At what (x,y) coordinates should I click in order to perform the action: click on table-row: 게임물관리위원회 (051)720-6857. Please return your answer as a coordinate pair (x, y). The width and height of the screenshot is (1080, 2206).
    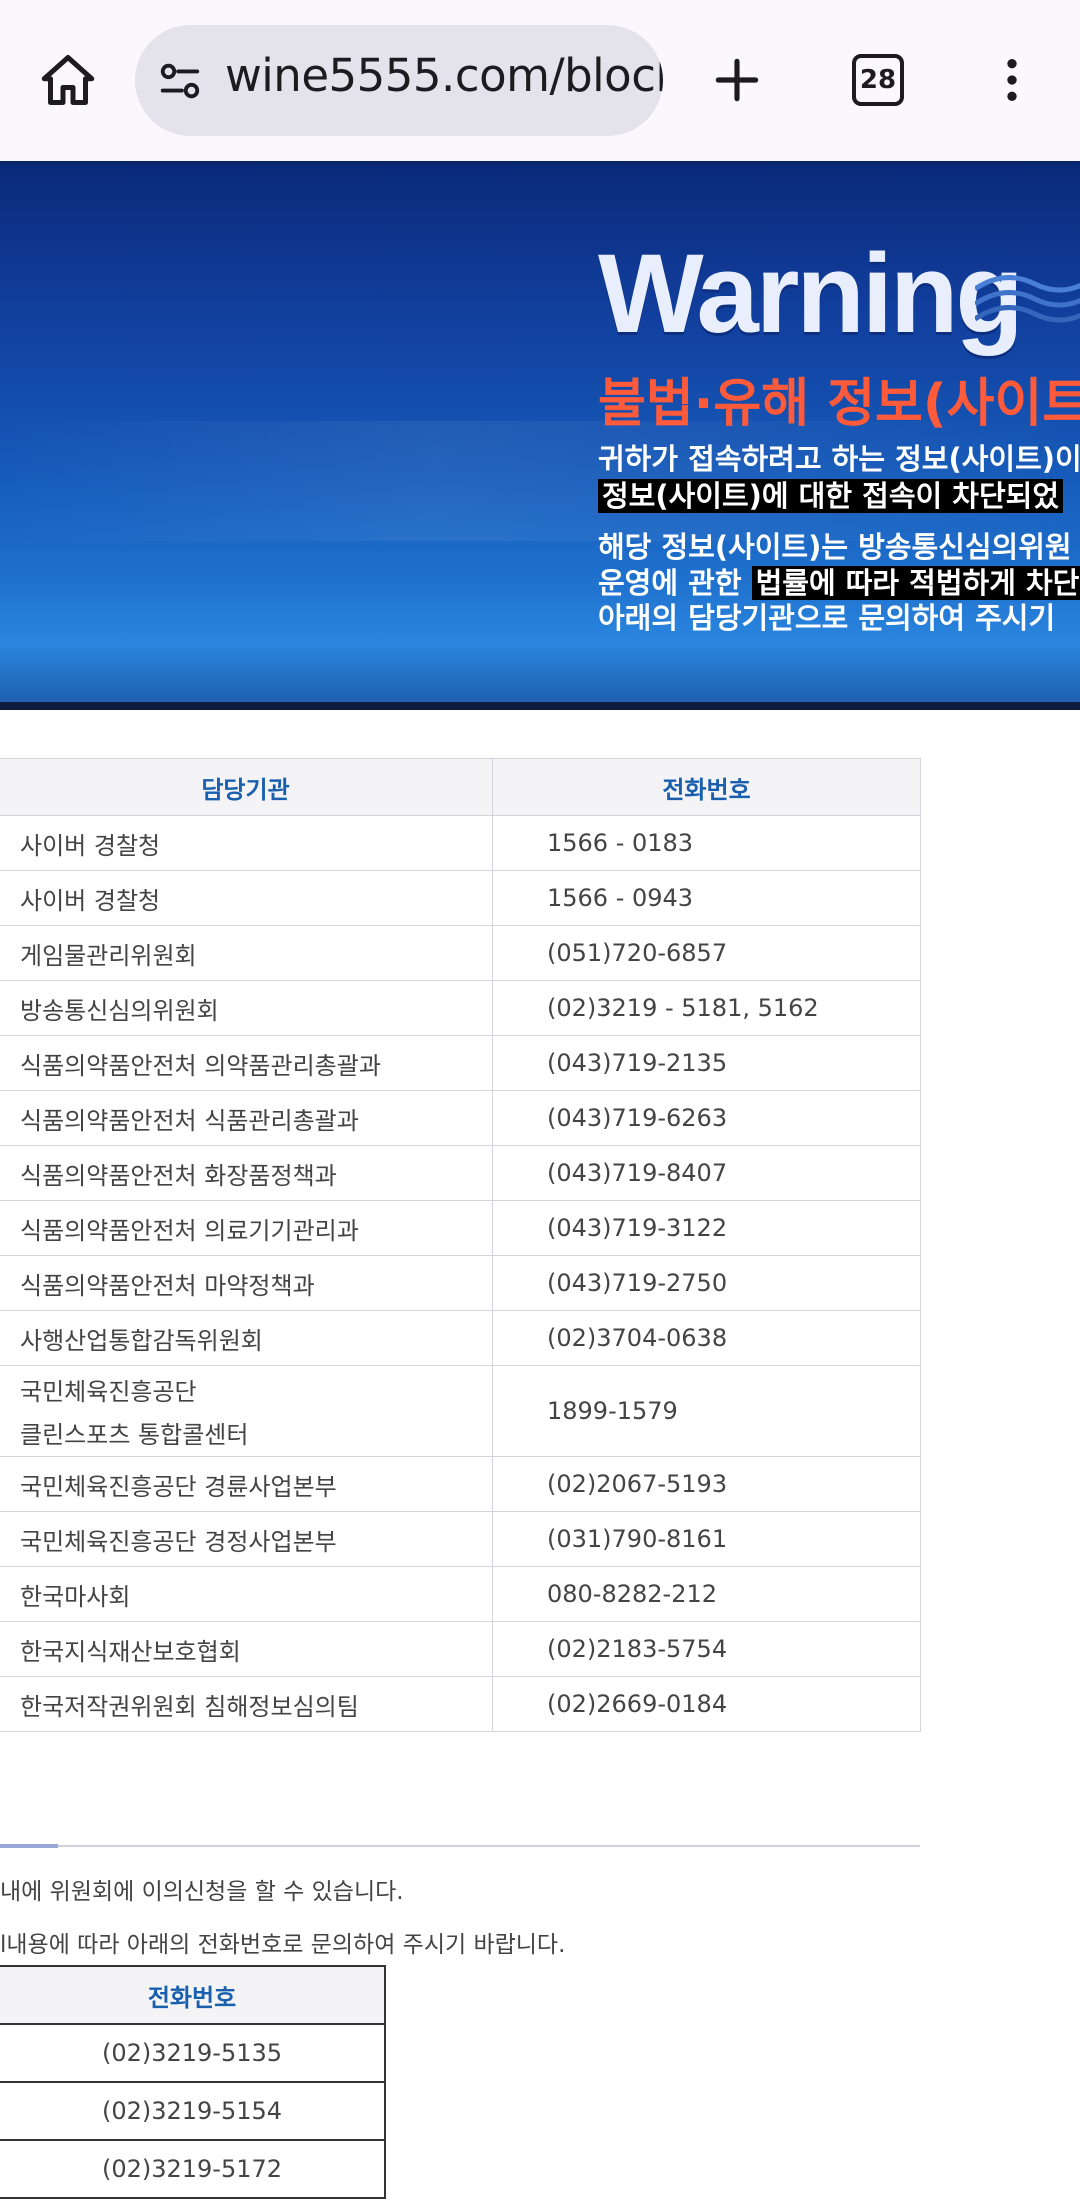
    Looking at the image, I should click on (460, 953).